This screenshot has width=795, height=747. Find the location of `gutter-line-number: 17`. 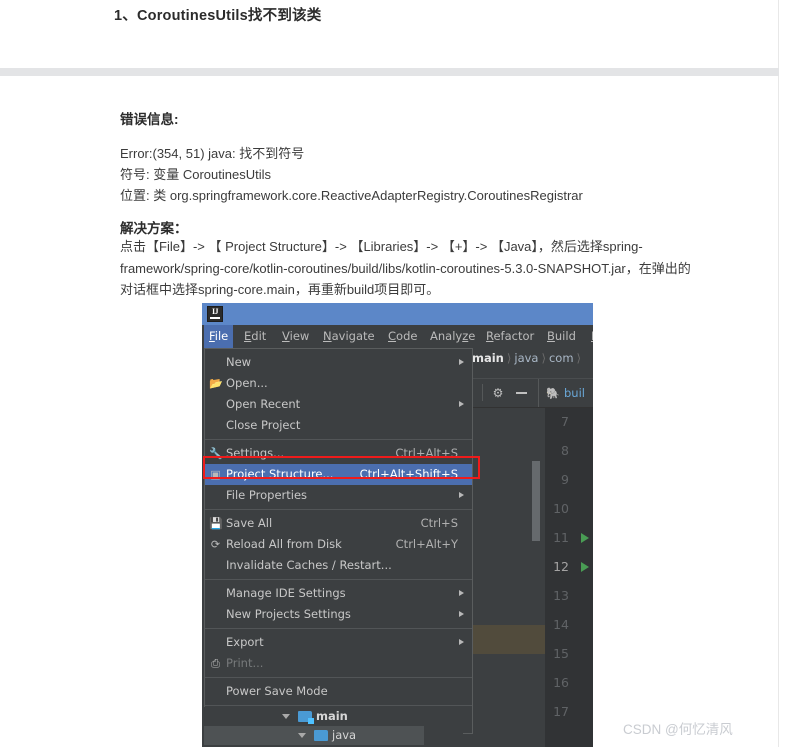

gutter-line-number: 17 is located at coordinates (561, 711).